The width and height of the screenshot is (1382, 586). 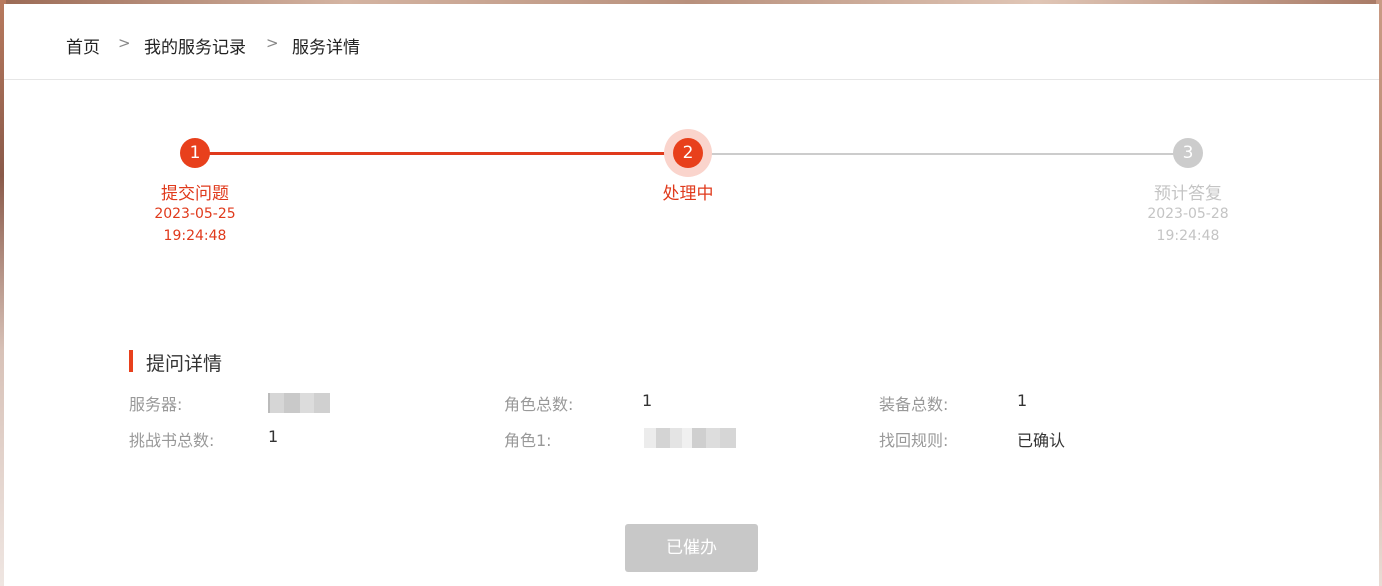 What do you see at coordinates (184, 364) in the screenshot?
I see `section-title: 提问详情` at bounding box center [184, 364].